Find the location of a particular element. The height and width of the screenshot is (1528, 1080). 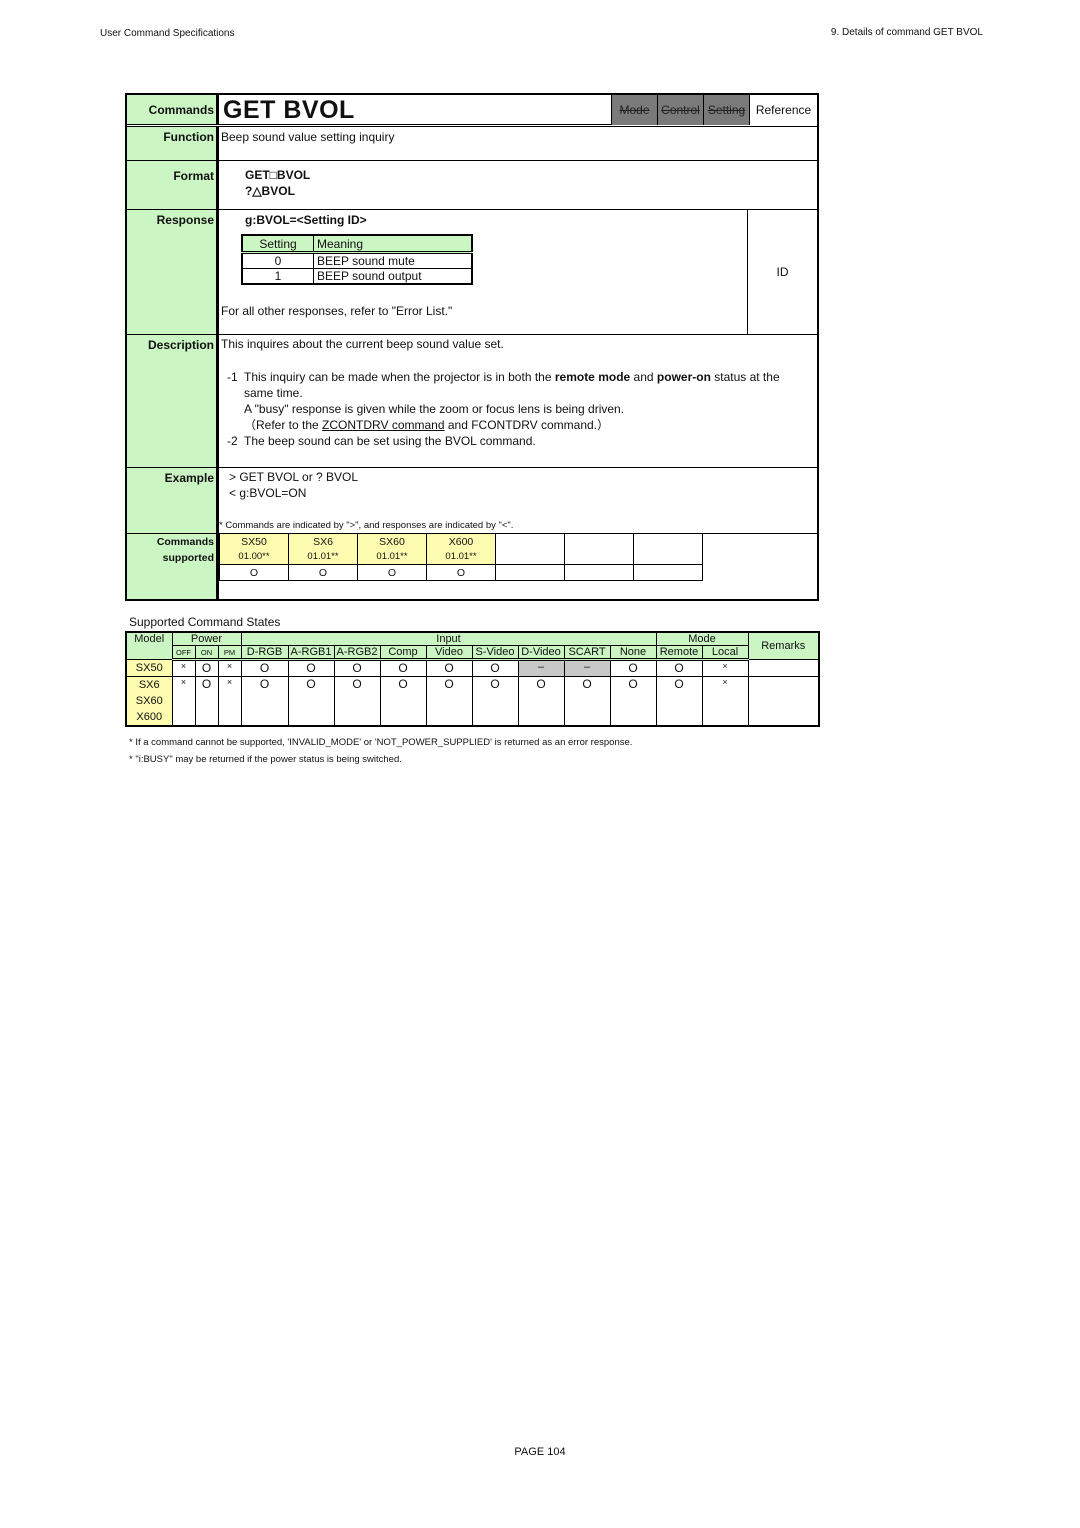

remarks-header: Remarks is located at coordinates (783, 645).